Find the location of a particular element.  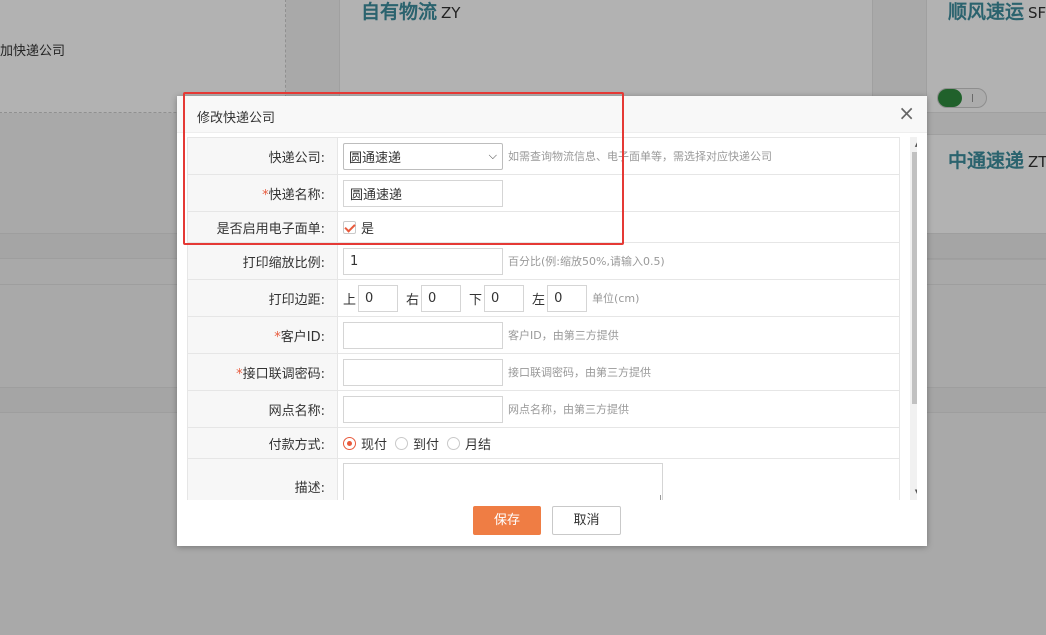

margin-right-label: 右 is located at coordinates (413, 300).